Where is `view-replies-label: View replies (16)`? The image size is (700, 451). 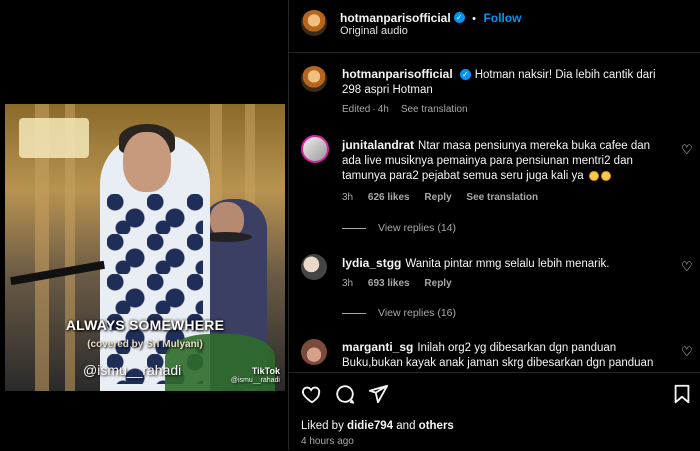
view-replies-label: View replies (16) is located at coordinates (417, 313).